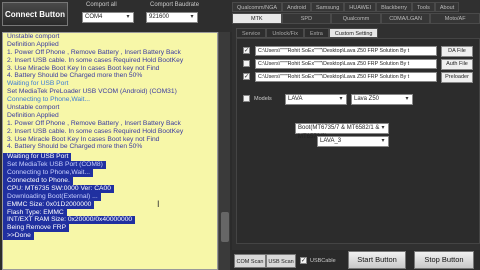  I want to click on da-file-button: DA File, so click(457, 51).